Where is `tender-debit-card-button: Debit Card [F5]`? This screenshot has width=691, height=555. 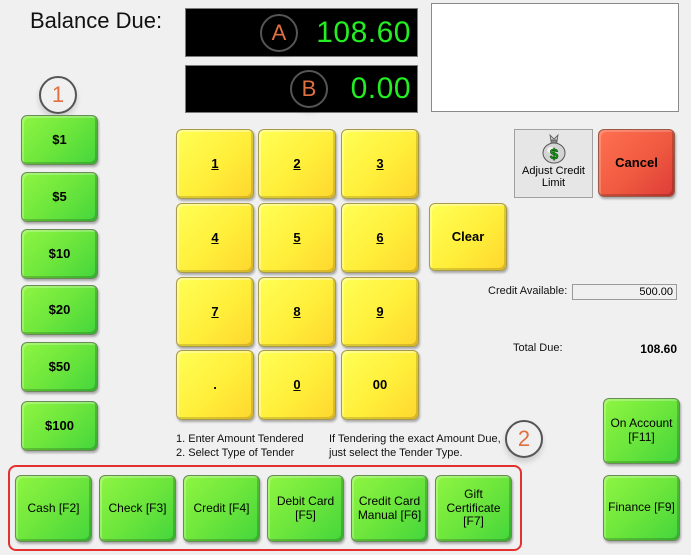 tender-debit-card-button: Debit Card [F5] is located at coordinates (305, 508).